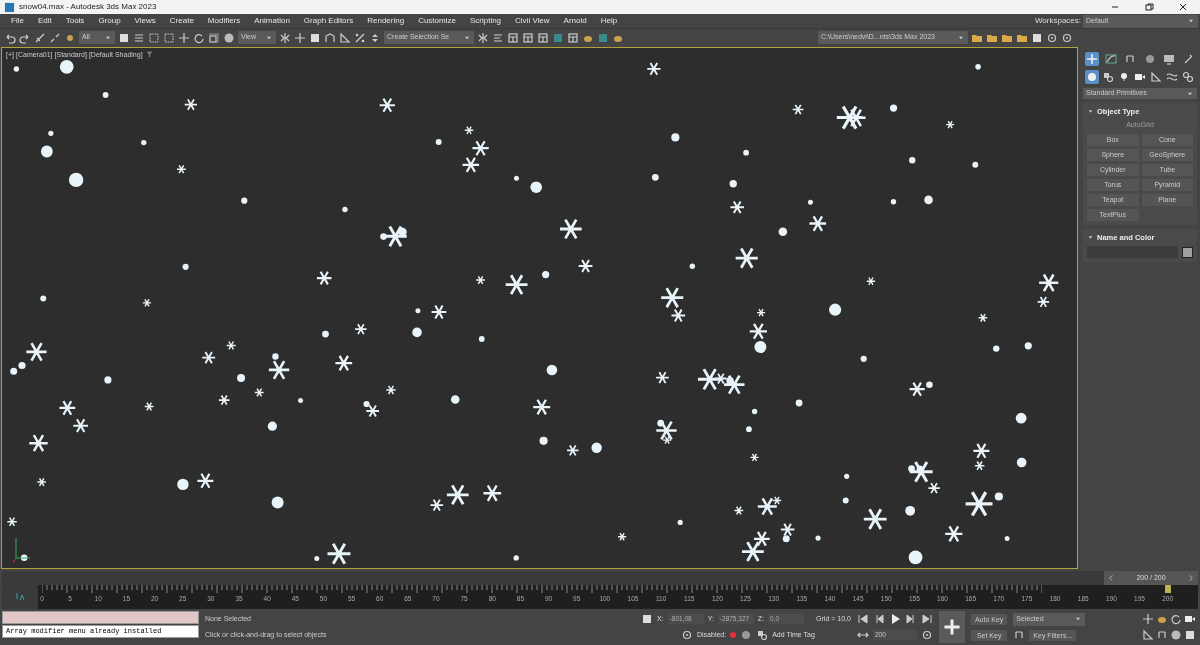 Image resolution: width=1200 pixels, height=645 pixels. I want to click on filter-icon, so click(149, 54).